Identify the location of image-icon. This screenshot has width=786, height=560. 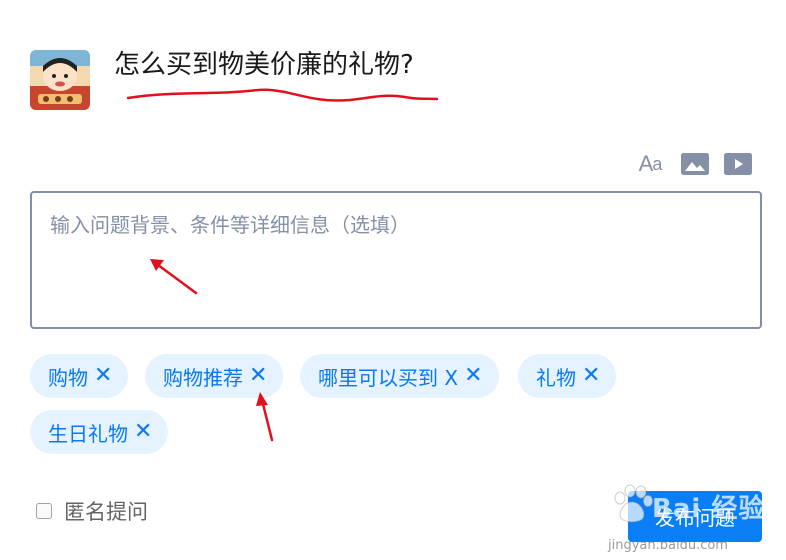
(695, 164).